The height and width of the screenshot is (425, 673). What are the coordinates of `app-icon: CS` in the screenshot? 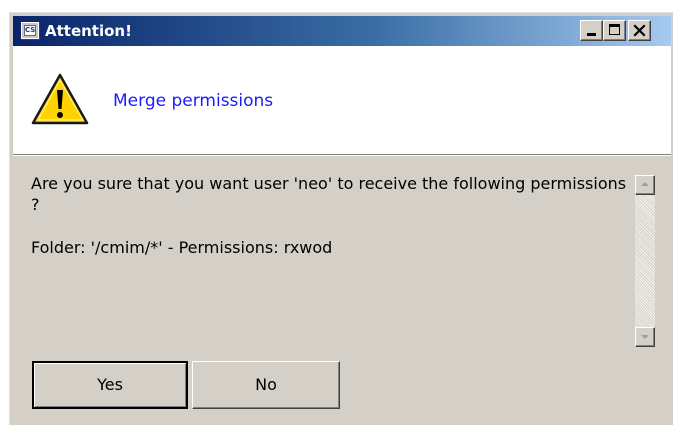 It's located at (30, 30).